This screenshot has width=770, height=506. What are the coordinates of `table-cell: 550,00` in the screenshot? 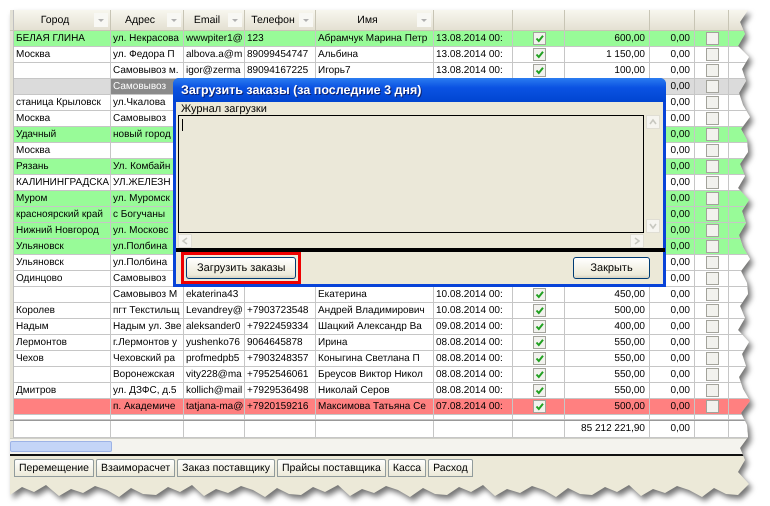 It's located at (629, 342).